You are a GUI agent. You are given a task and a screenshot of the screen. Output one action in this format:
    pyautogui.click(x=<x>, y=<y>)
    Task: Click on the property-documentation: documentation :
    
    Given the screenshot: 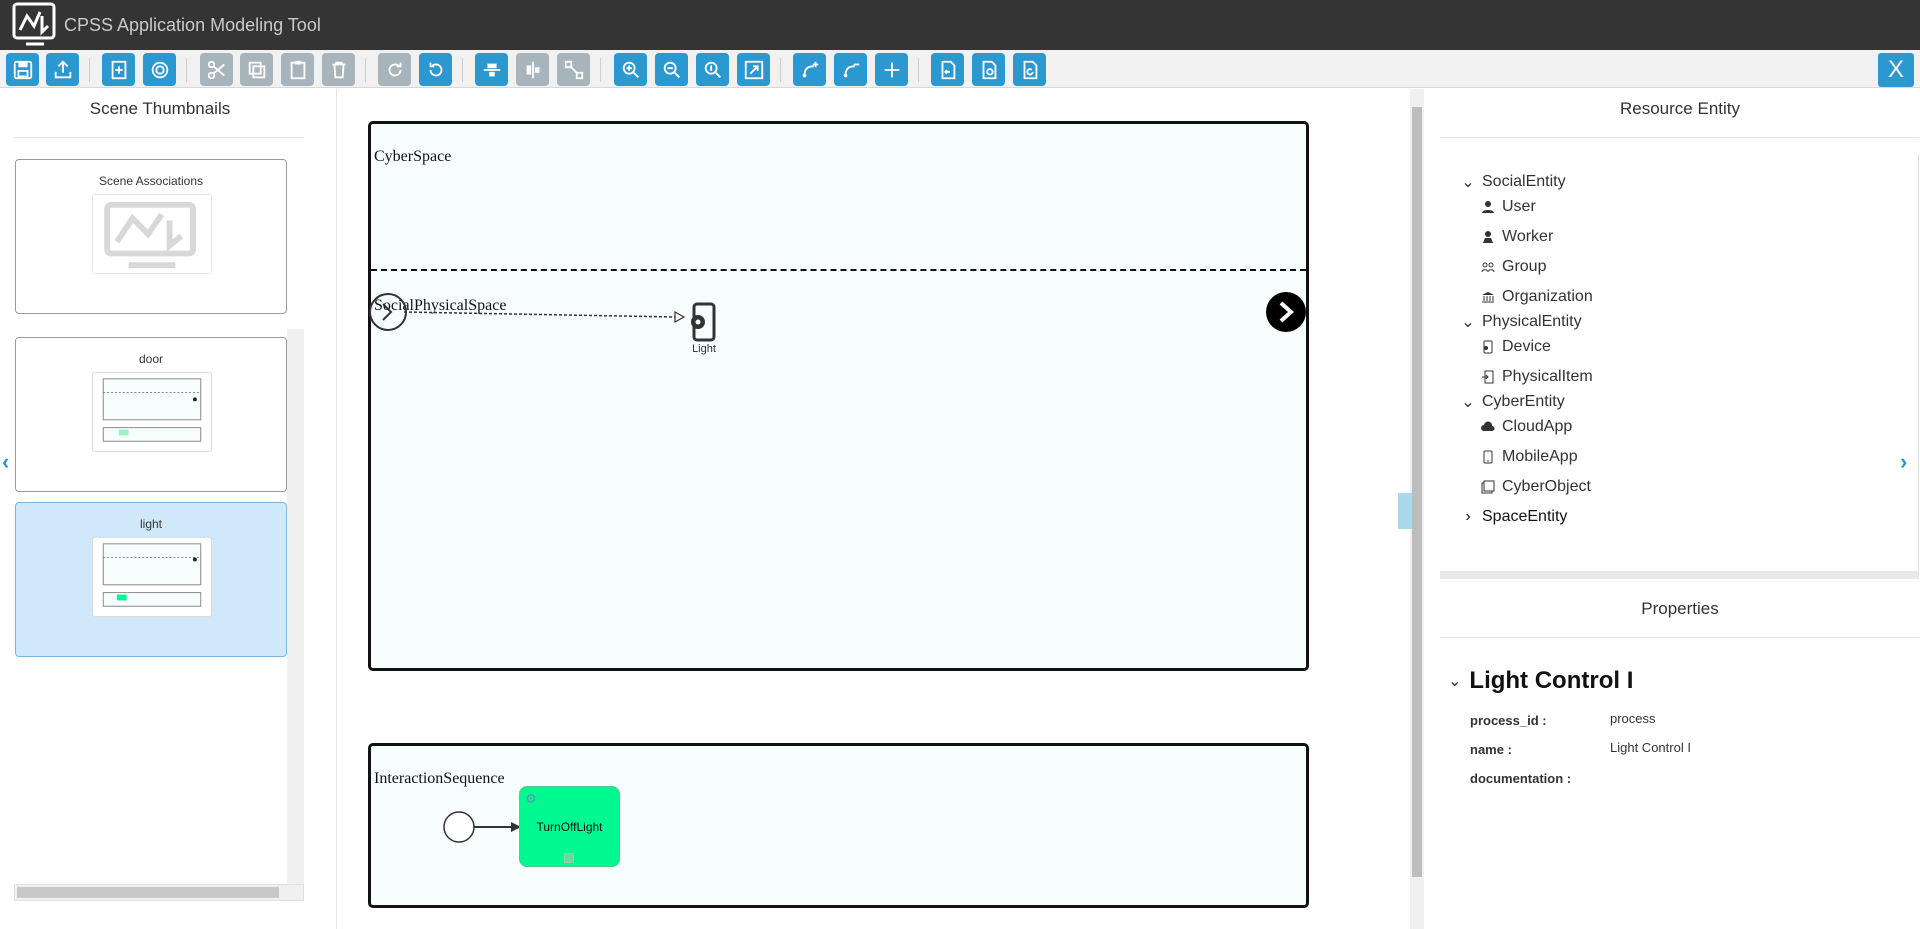 What is the action you would take?
    pyautogui.click(x=1521, y=778)
    